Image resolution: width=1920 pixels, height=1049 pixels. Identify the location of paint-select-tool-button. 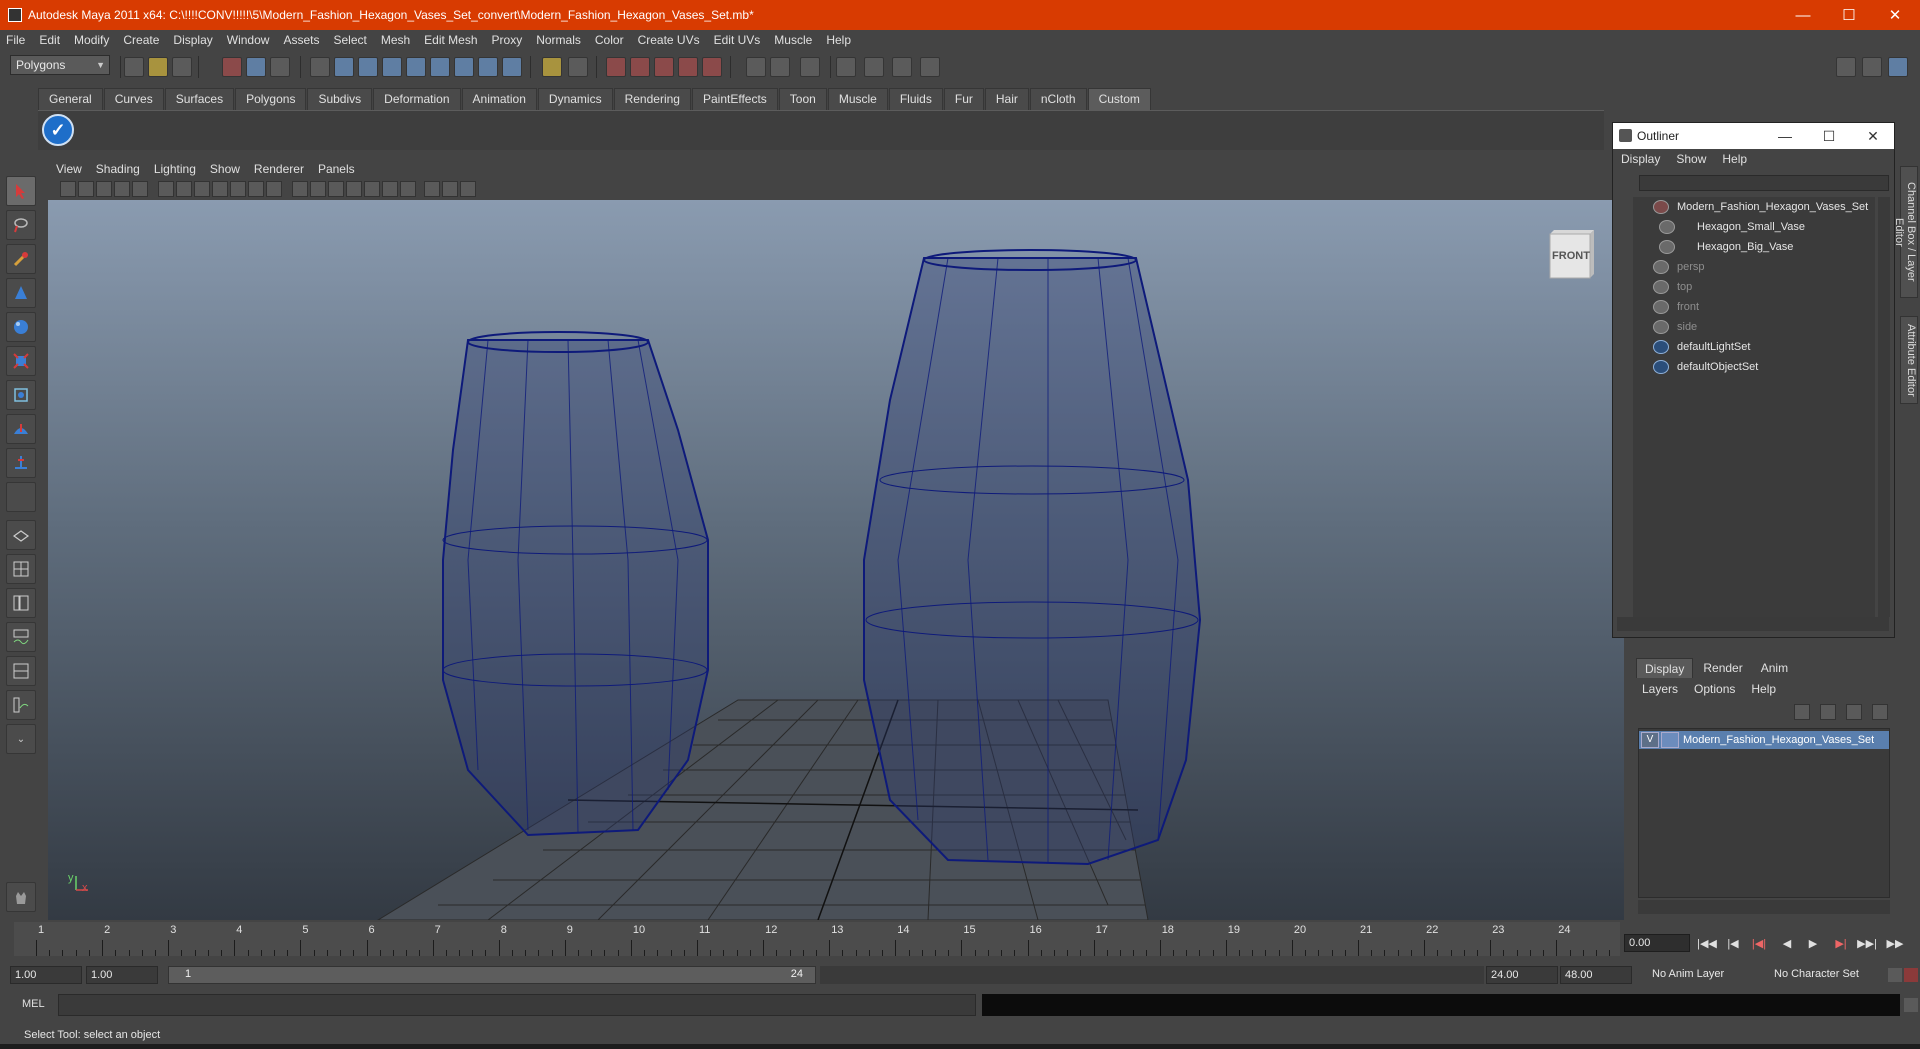
(21, 259).